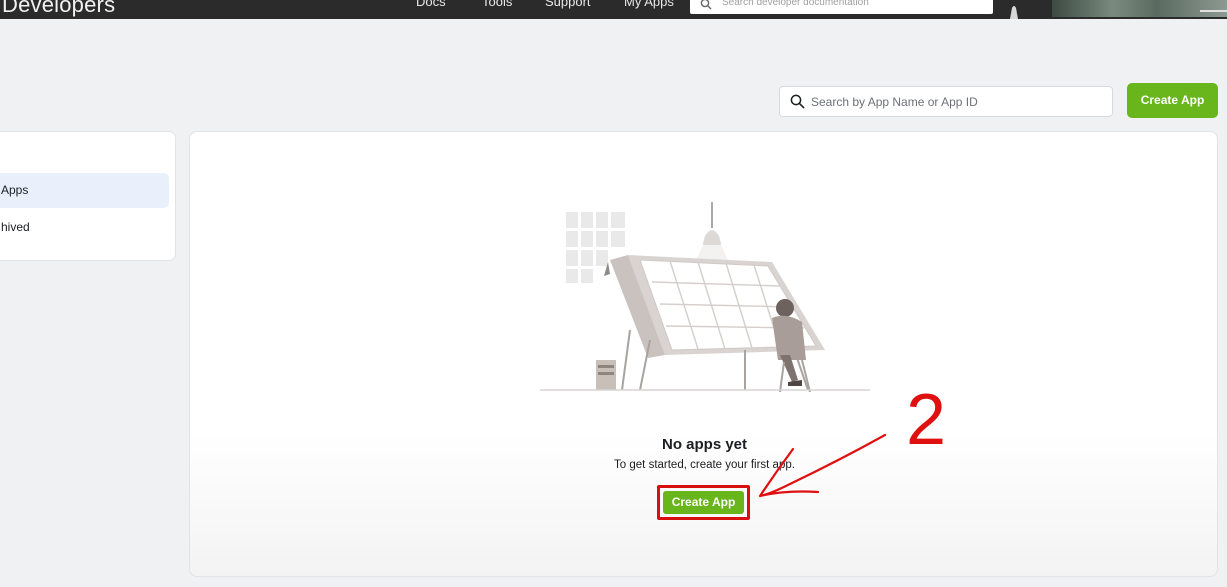 Image resolution: width=1227 pixels, height=587 pixels. Describe the element at coordinates (568, 4) in the screenshot. I see `nav-link-support: Support` at that location.